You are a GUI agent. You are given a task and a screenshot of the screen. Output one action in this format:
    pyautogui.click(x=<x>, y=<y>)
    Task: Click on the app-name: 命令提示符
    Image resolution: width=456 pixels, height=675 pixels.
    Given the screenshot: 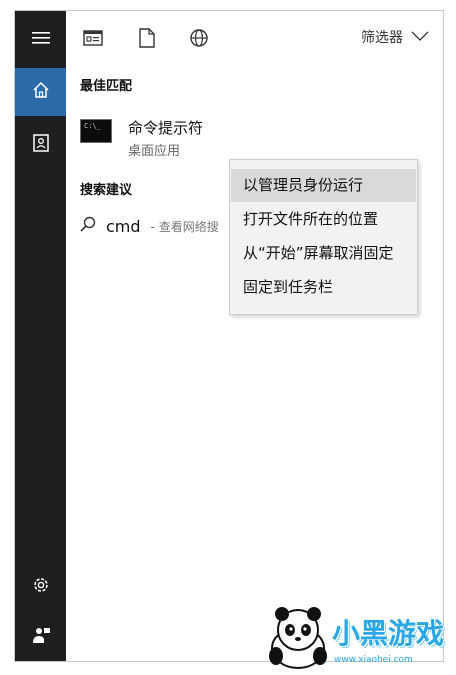 What is the action you would take?
    pyautogui.click(x=166, y=128)
    